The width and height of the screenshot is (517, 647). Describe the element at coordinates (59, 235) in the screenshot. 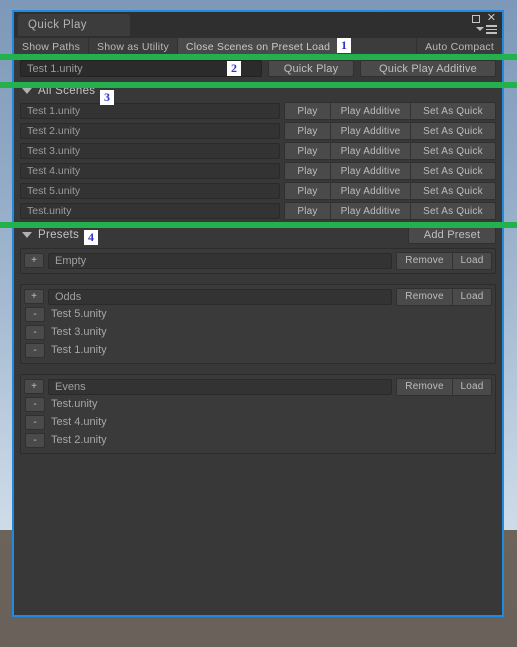

I see `presets-label: Presets` at that location.